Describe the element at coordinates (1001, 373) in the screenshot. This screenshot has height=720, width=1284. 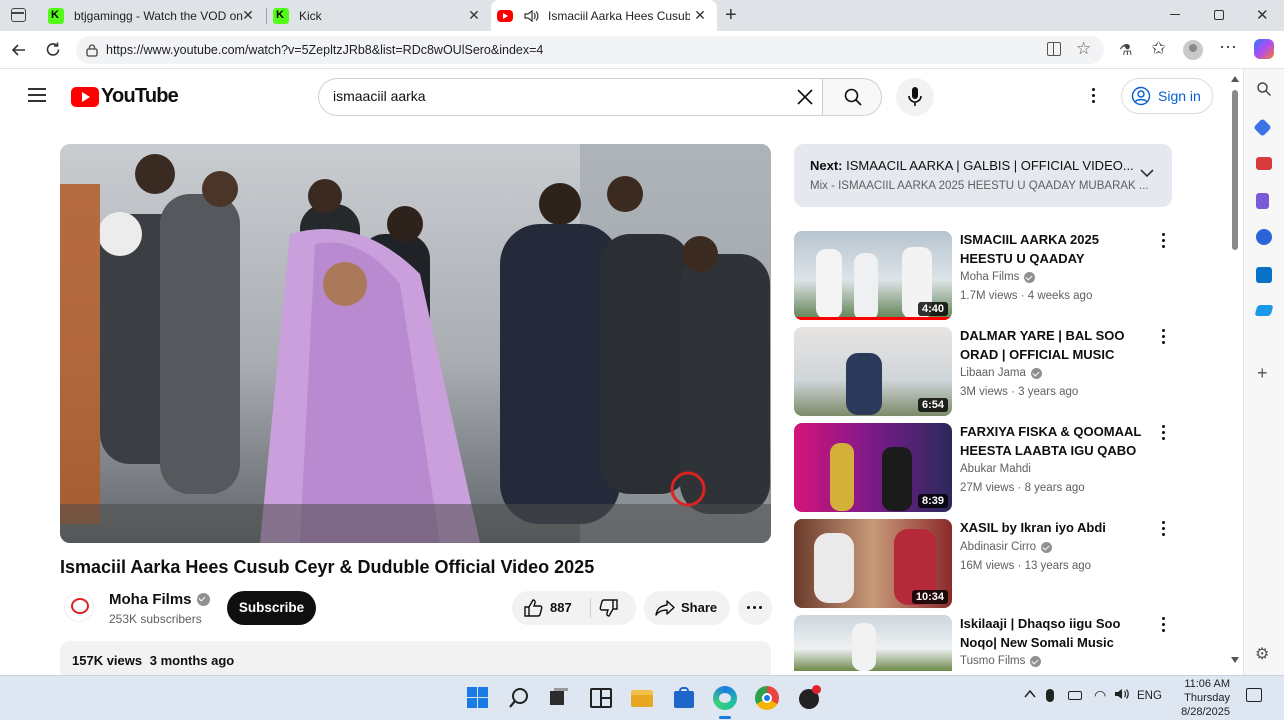
I see `recommendation-channel: Libaan Jama` at that location.